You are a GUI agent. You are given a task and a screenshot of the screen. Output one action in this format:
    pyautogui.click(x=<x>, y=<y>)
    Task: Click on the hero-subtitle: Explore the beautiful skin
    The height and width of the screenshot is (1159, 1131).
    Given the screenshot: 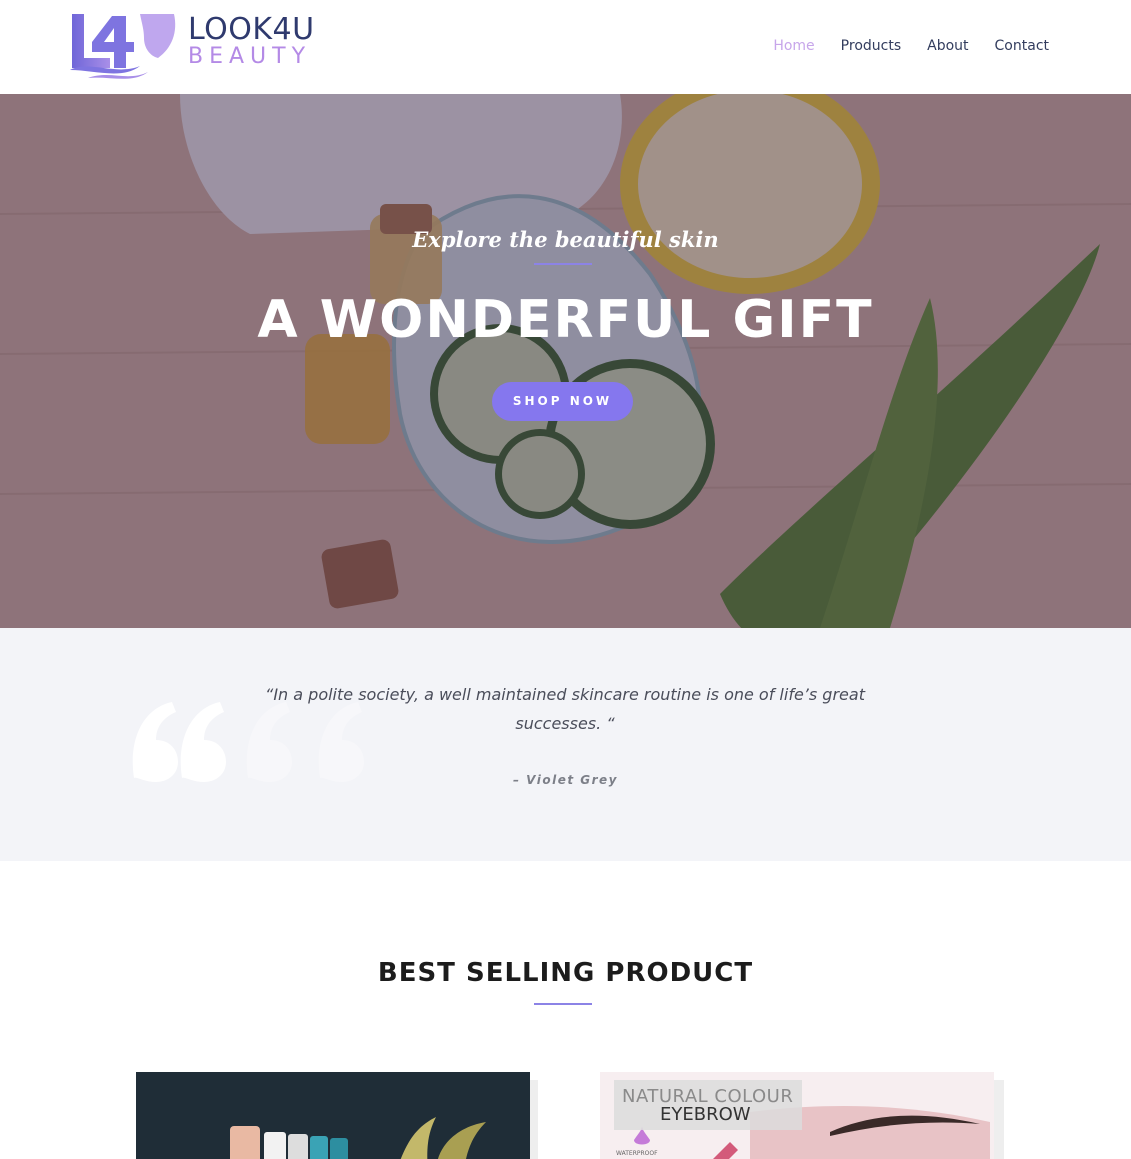 What is the action you would take?
    pyautogui.click(x=565, y=239)
    